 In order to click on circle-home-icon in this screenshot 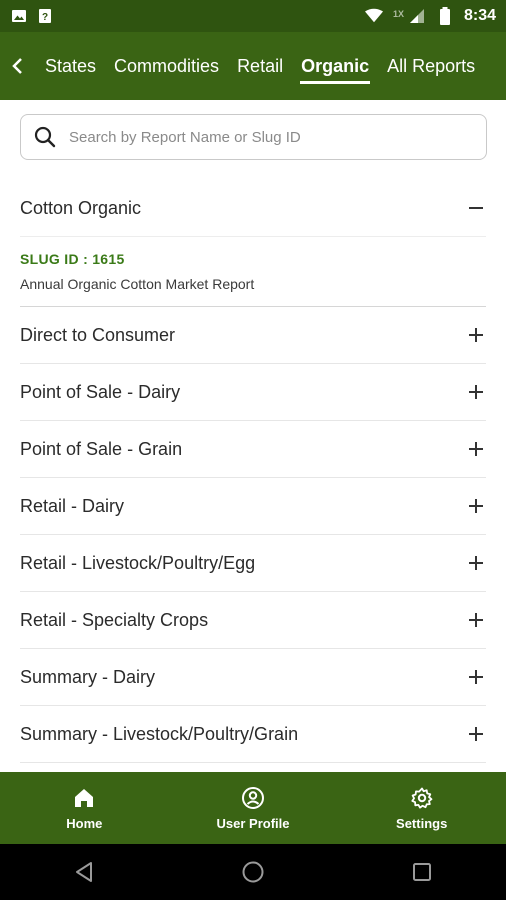, I will do `click(253, 872)`.